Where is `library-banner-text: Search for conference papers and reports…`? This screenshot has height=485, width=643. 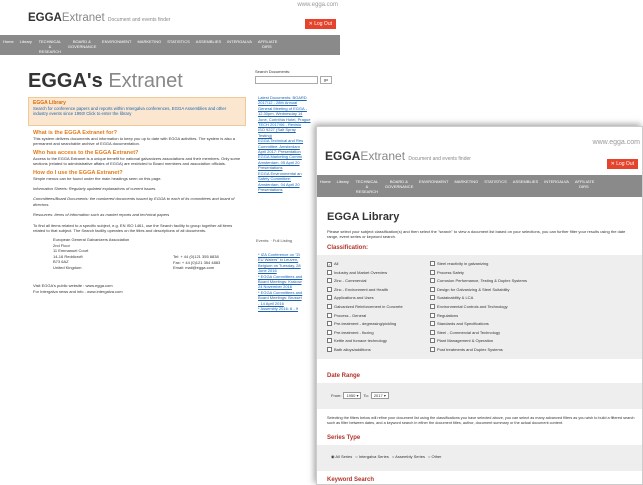 library-banner-text: Search for conference papers and reports… is located at coordinates (130, 111).